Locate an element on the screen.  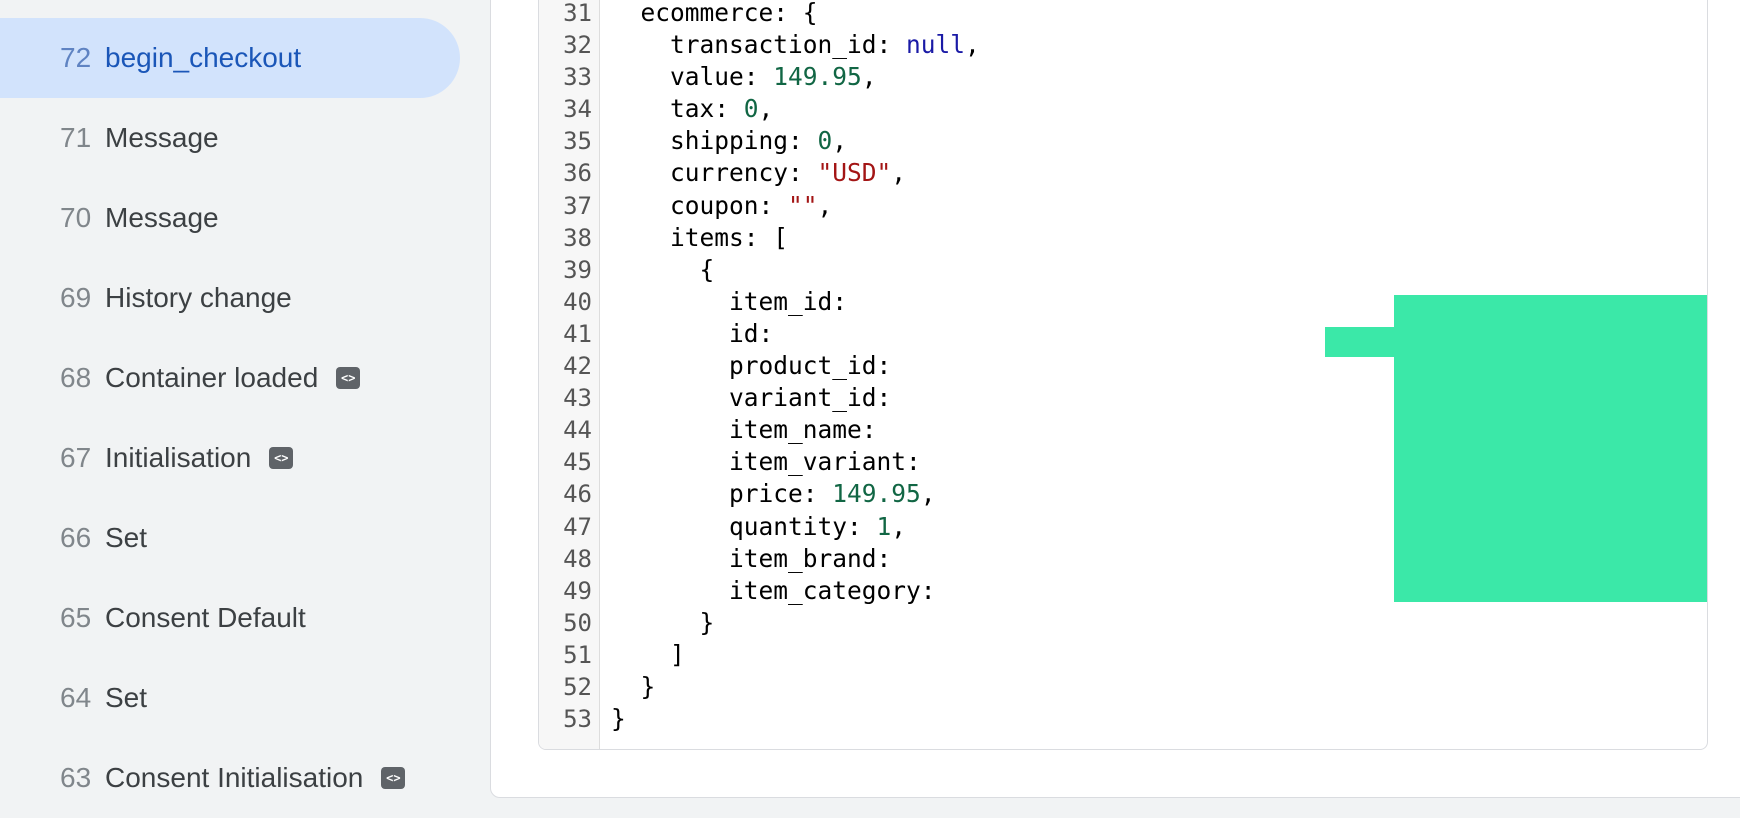
code-line: 50 } is located at coordinates (1123, 623).